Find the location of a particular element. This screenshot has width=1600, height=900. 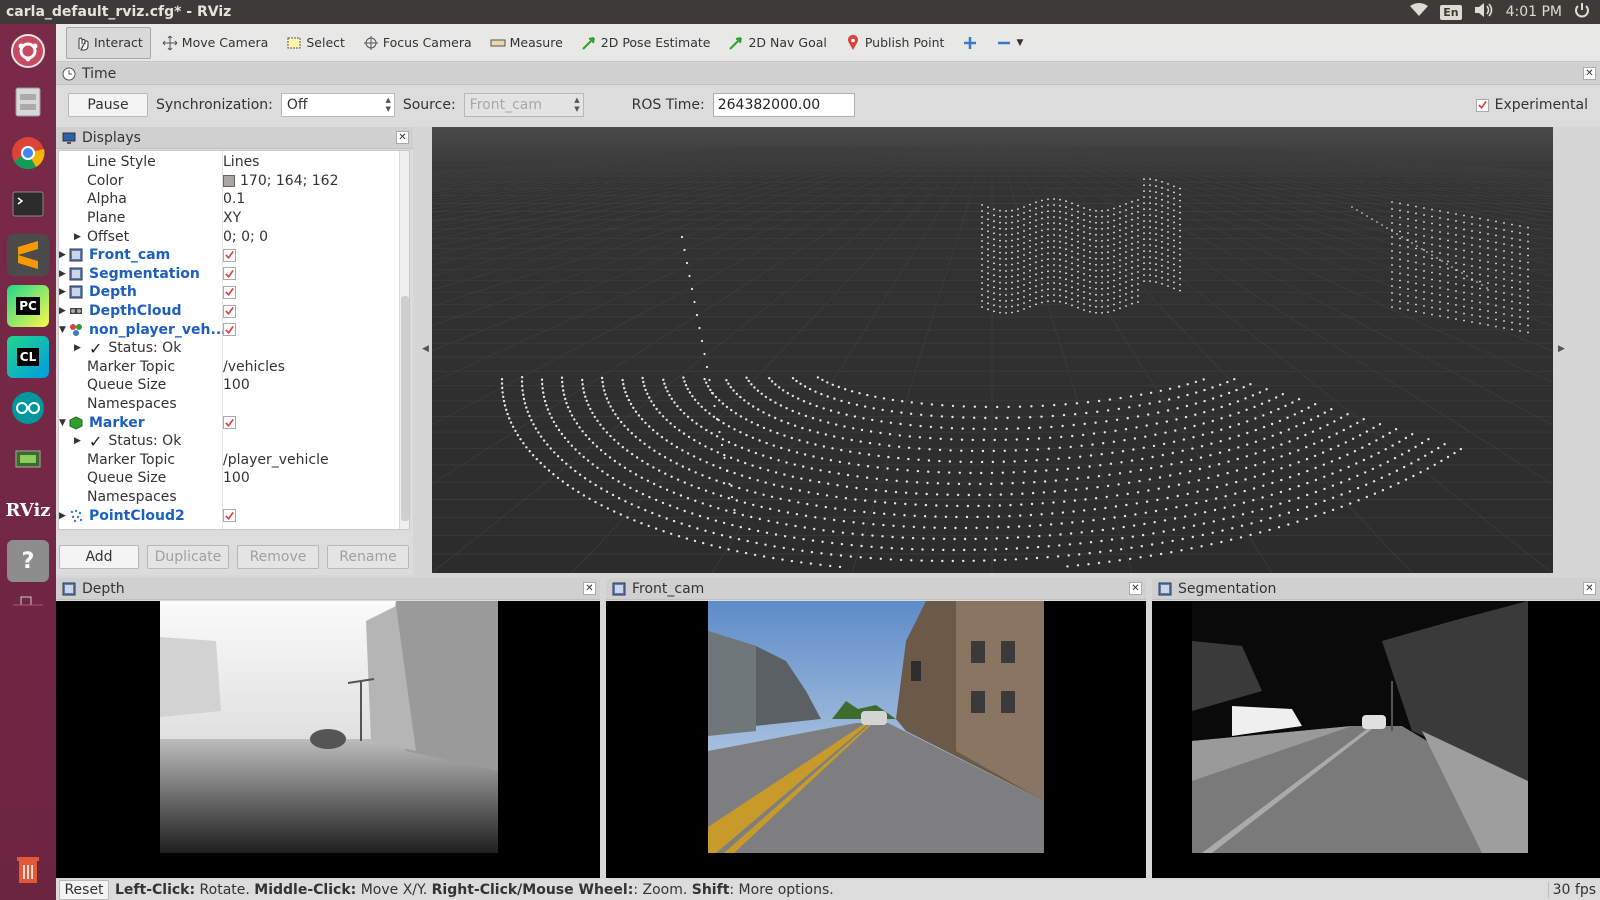

property-row-alpha: Alpha 0.1 is located at coordinates (229, 199).